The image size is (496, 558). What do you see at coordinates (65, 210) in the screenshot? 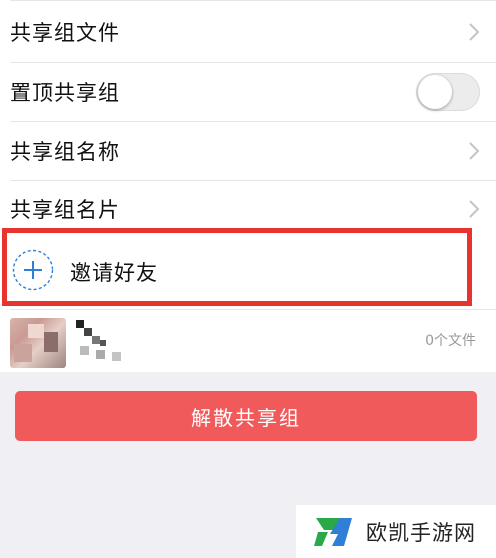
I see `row-group-card-label: 共享组名片` at bounding box center [65, 210].